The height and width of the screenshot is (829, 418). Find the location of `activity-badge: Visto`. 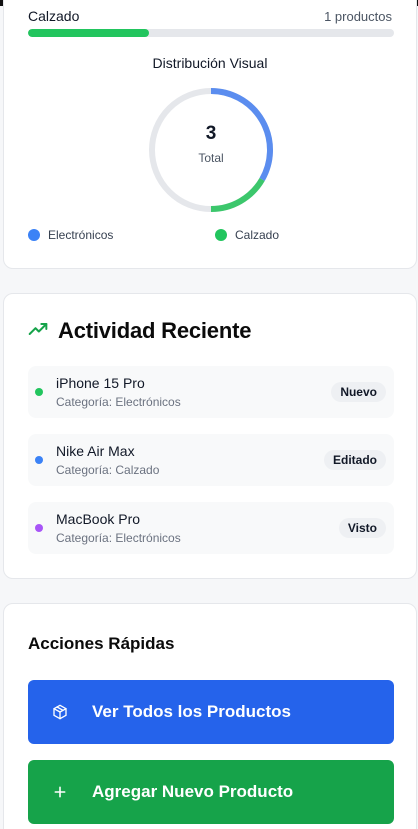

activity-badge: Visto is located at coordinates (362, 528).